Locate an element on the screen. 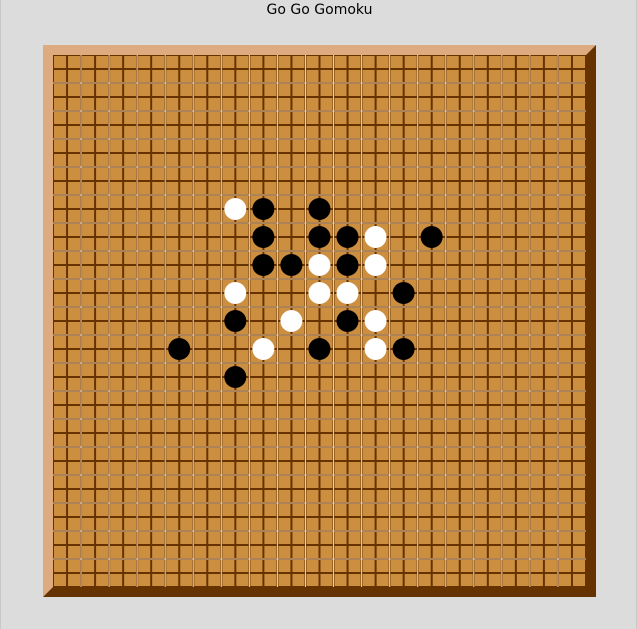 This screenshot has height=629, width=637. window-title: Go Go Gomoku is located at coordinates (319, 10).